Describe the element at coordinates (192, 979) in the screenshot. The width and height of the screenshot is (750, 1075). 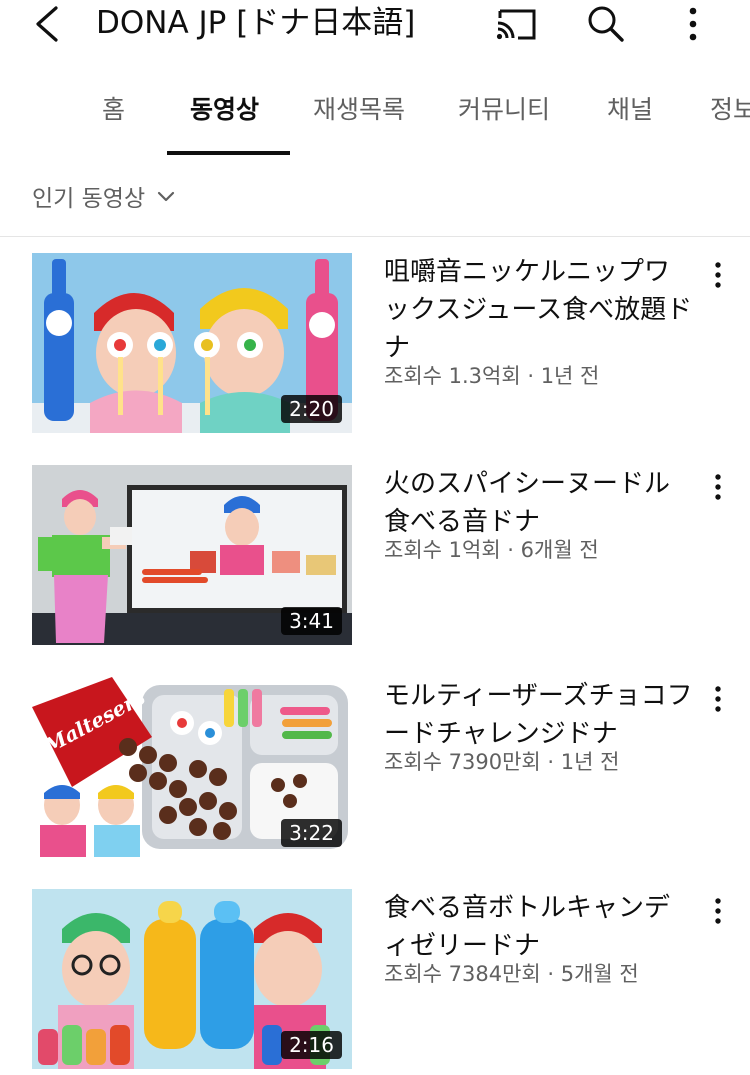
I see `video-thumbnail: 2:16` at that location.